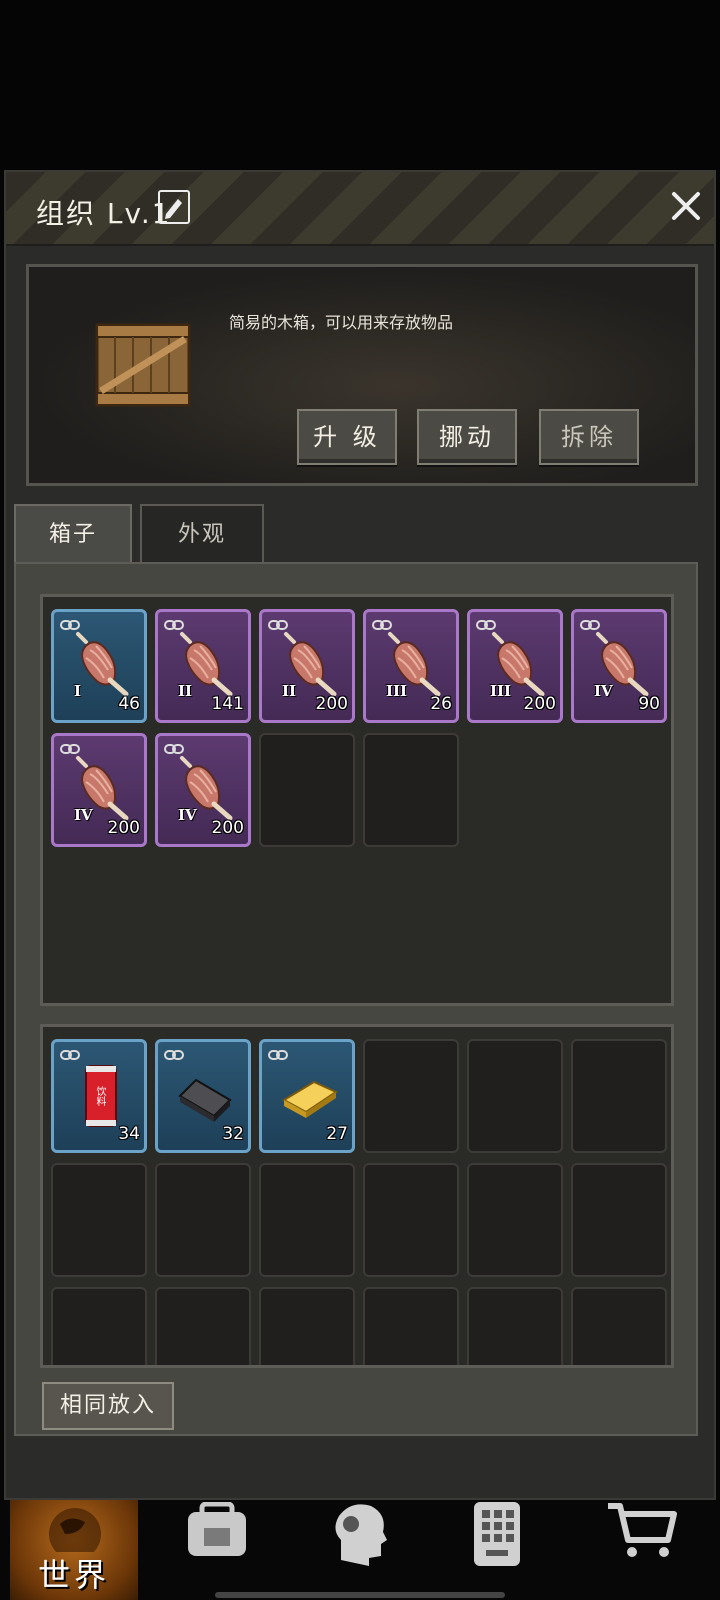 Image resolution: width=720 pixels, height=1600 pixels. I want to click on item-slot: 饮料 34, so click(99, 1096).